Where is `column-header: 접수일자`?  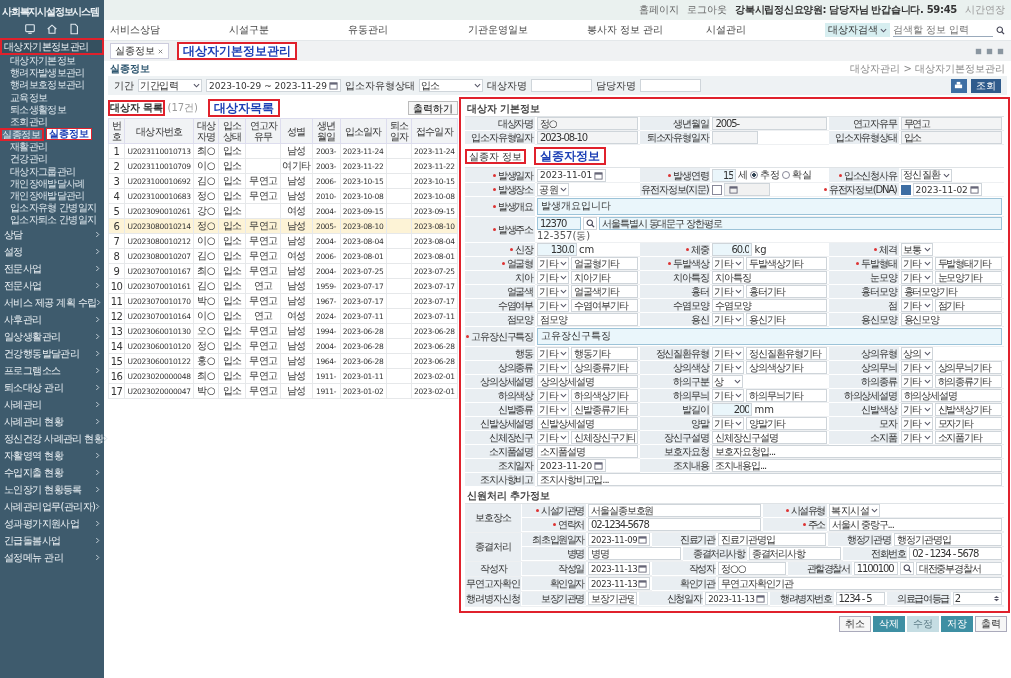
column-header: 접수일자 is located at coordinates (434, 131).